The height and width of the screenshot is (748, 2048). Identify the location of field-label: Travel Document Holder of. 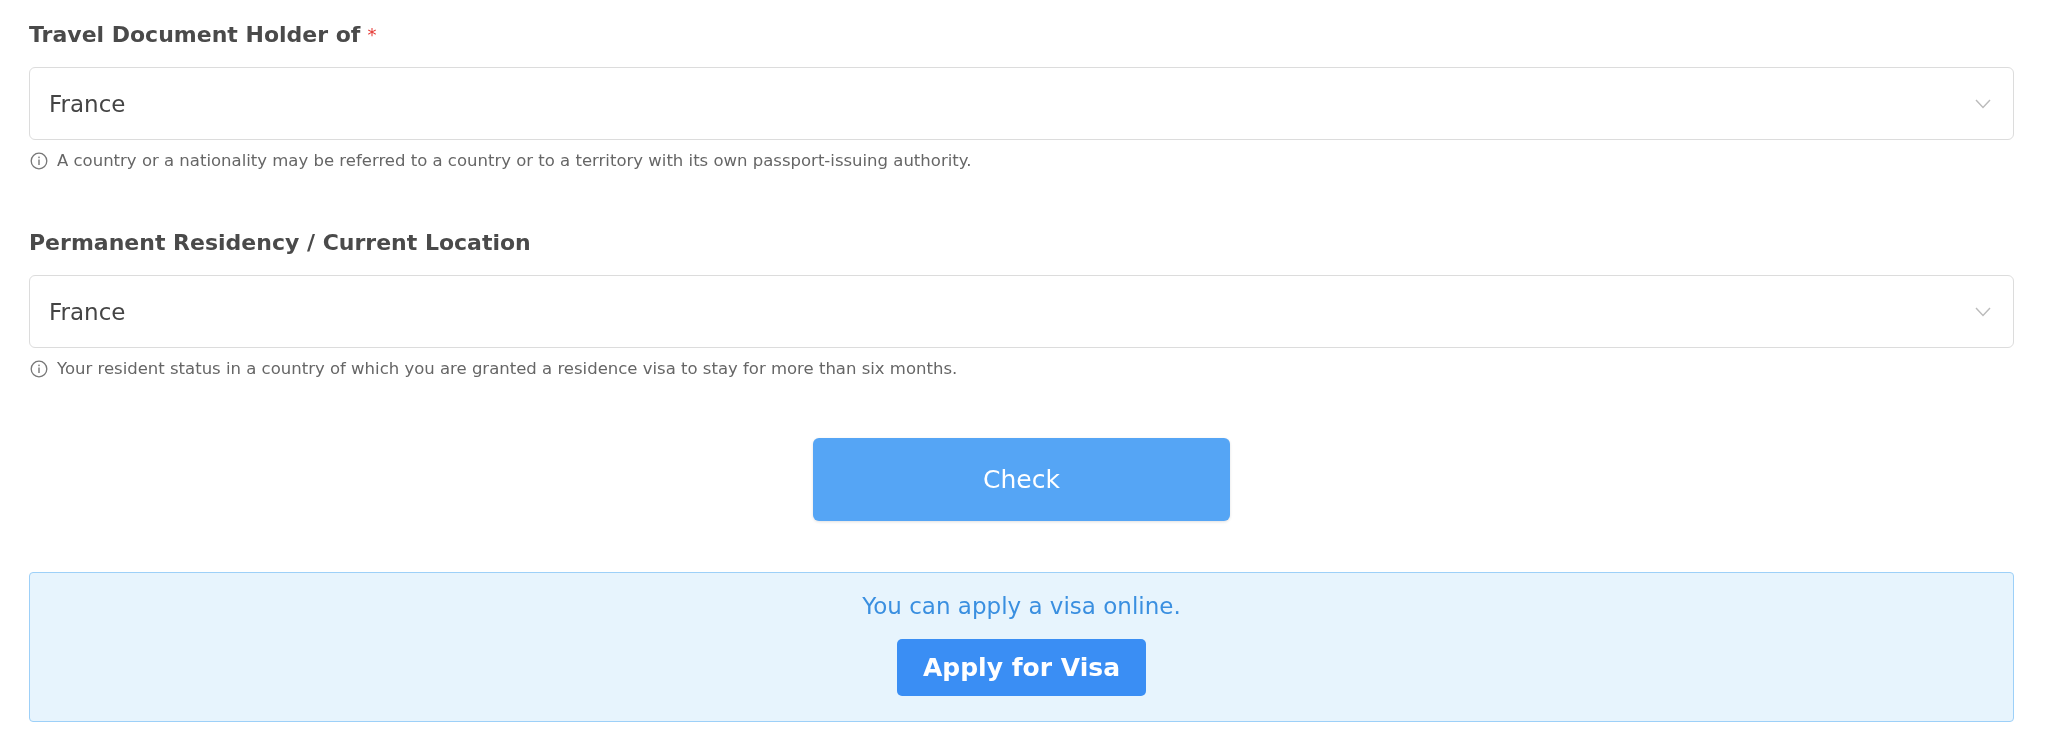
(195, 34).